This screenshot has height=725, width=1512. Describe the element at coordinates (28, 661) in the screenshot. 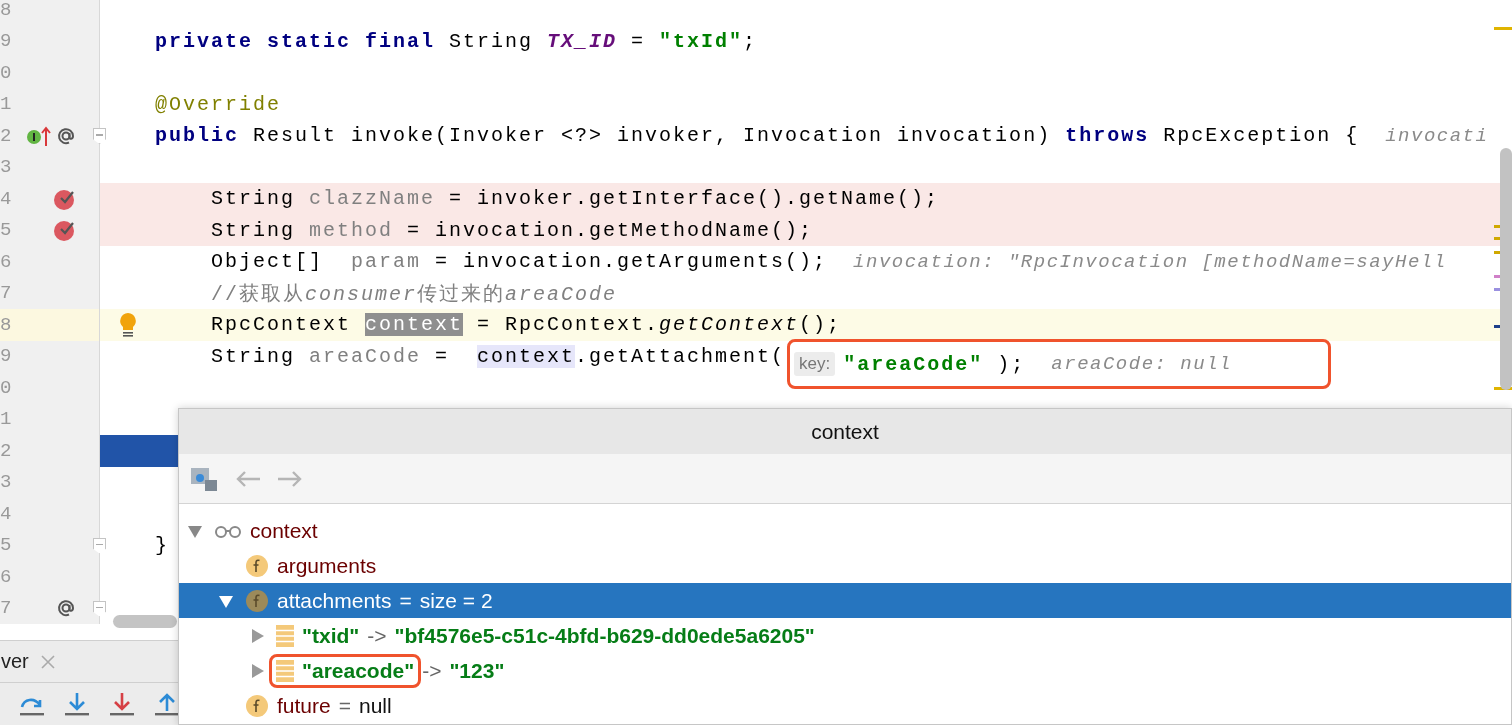

I see `panel-tab: ver` at that location.